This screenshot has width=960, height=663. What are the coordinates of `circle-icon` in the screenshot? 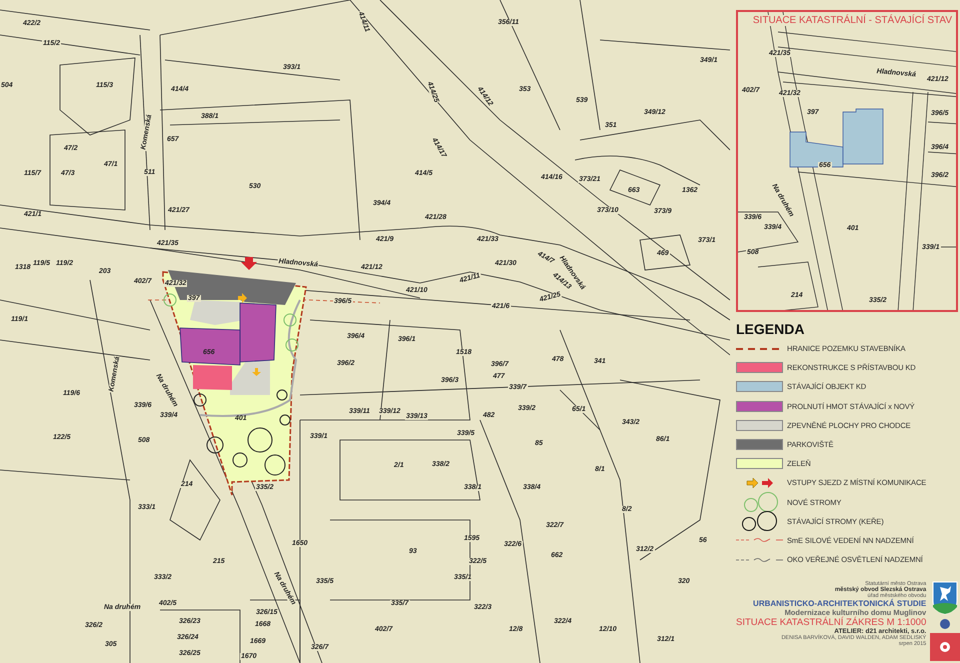 It's located at (945, 624).